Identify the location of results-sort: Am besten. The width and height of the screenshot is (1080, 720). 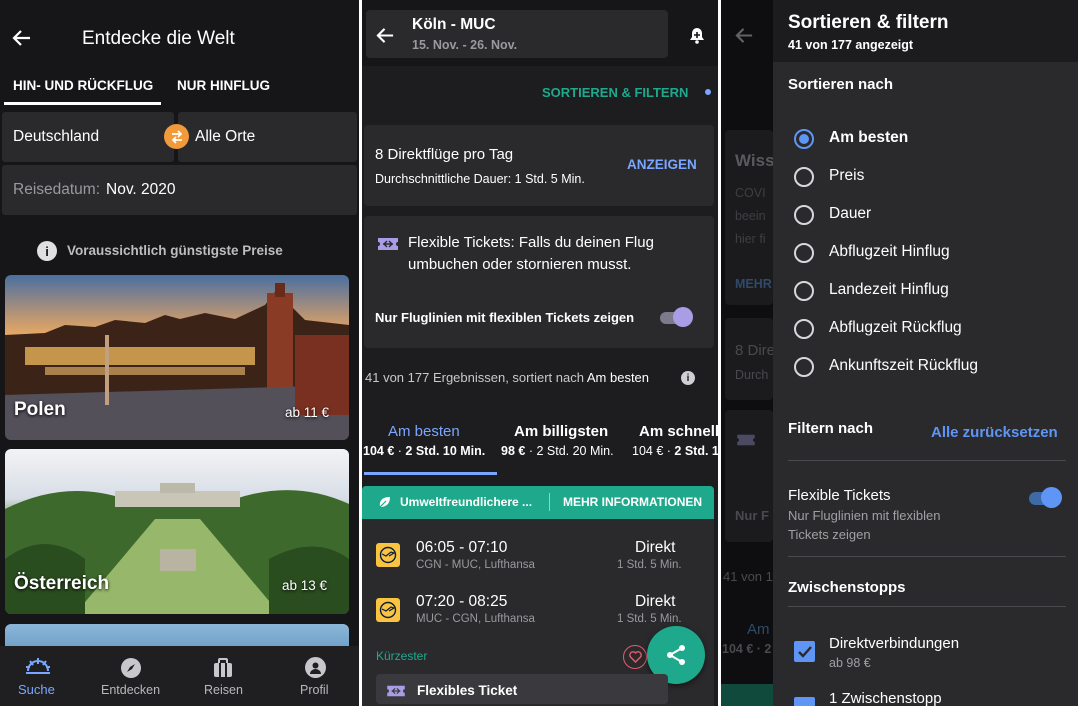
(618, 377).